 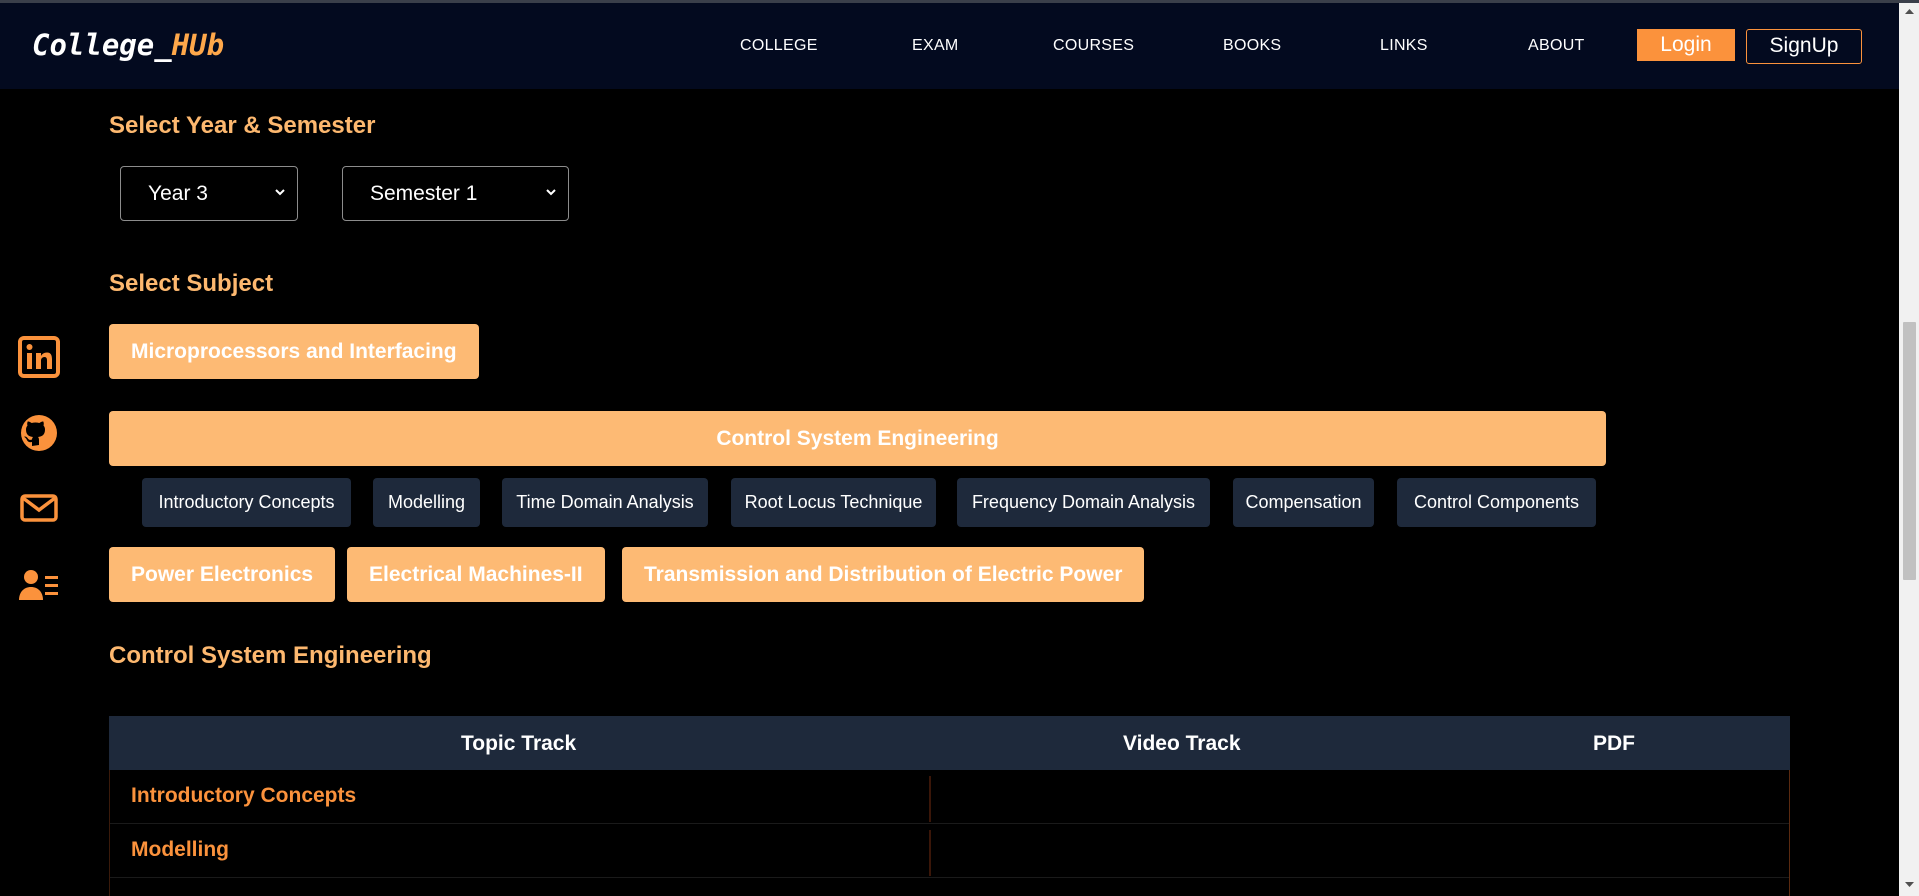 I want to click on selected-subject-title: Control System Engineering, so click(x=270, y=655).